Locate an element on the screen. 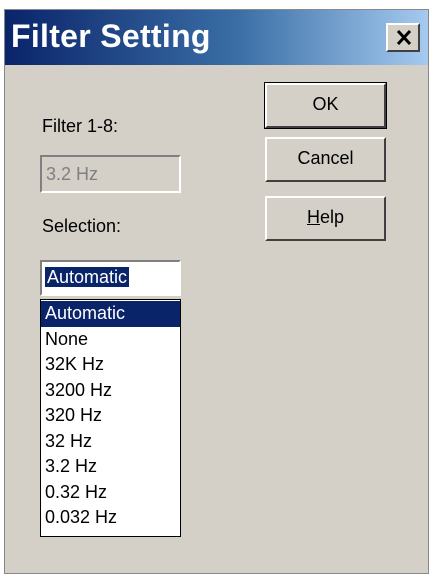 The height and width of the screenshot is (577, 439). selection-combo-input: Automatic is located at coordinates (110, 278).